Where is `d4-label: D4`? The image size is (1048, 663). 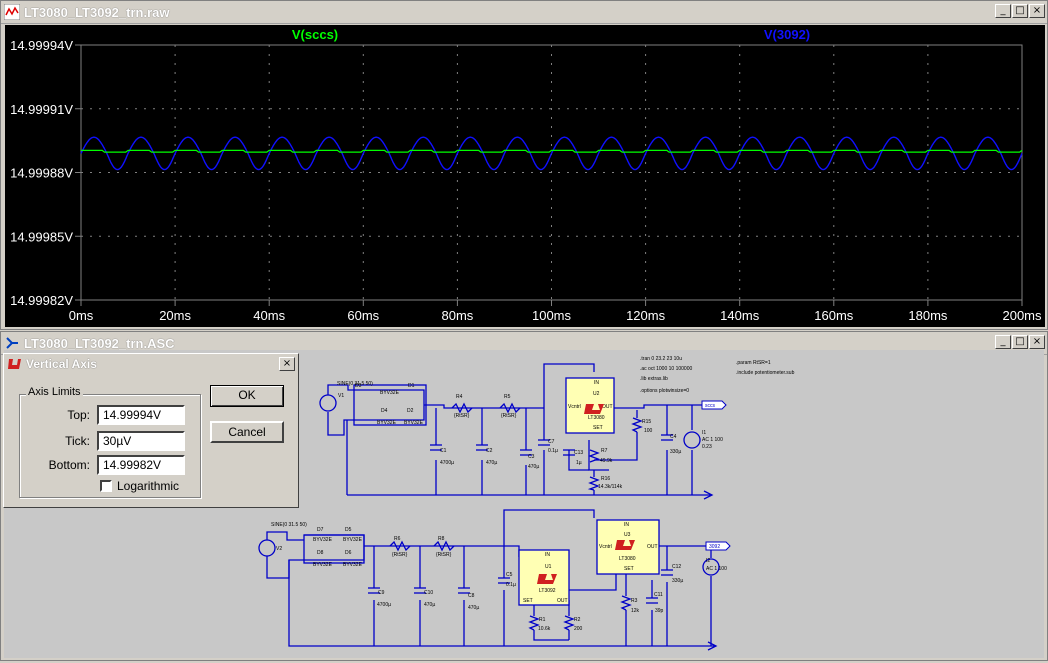 d4-label: D4 is located at coordinates (384, 411).